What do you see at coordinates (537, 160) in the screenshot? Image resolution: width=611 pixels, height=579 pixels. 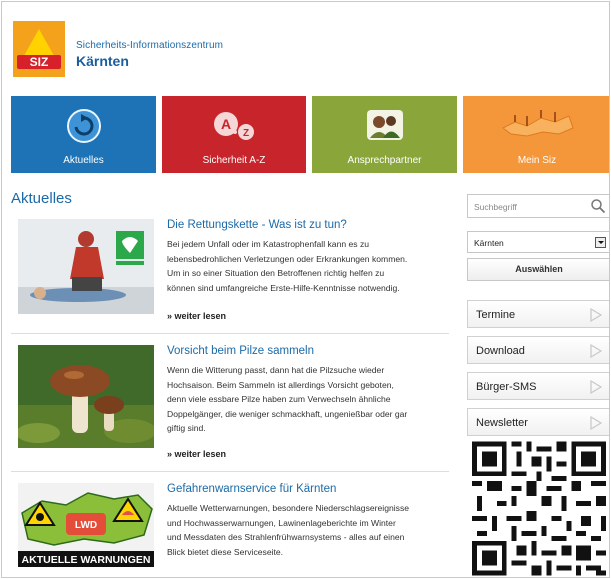 I see `tile-label: Mein Siz` at bounding box center [537, 160].